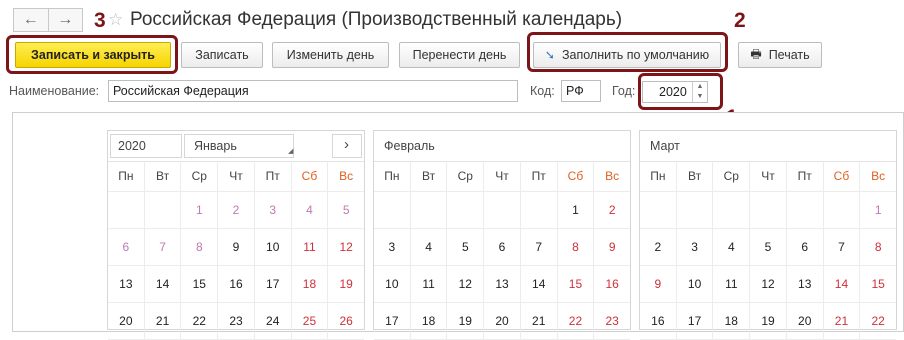 This screenshot has width=904, height=340. Describe the element at coordinates (459, 55) in the screenshot. I see `move-day-button: Перенести день` at that location.